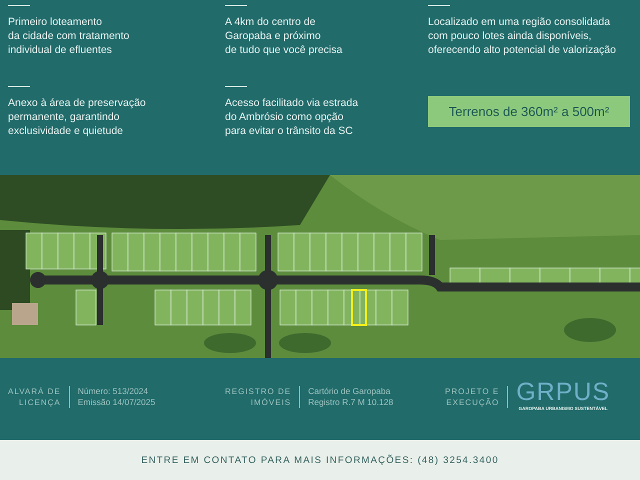  What do you see at coordinates (563, 392) in the screenshot?
I see `company-logo: GRPUS` at bounding box center [563, 392].